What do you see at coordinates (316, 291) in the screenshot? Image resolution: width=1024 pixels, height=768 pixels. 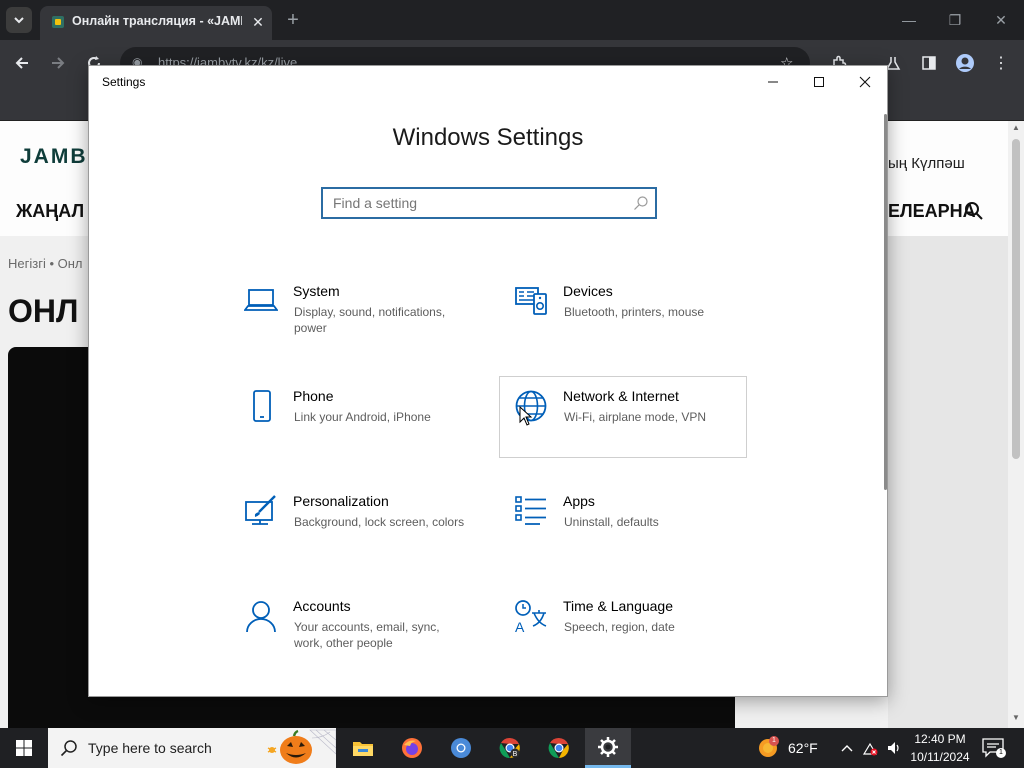 I see `tile-title: System` at bounding box center [316, 291].